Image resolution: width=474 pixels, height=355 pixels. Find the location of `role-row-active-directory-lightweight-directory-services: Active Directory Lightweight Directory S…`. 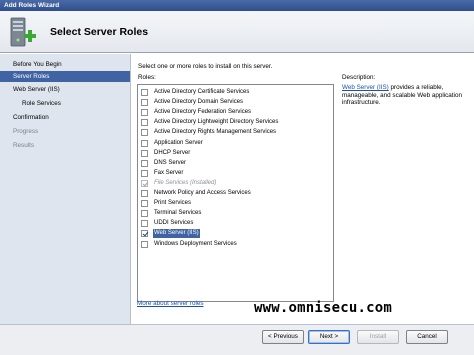

role-row-active-directory-lightweight-directory-services: Active Directory Lightweight Directory S… is located at coordinates (236, 122).